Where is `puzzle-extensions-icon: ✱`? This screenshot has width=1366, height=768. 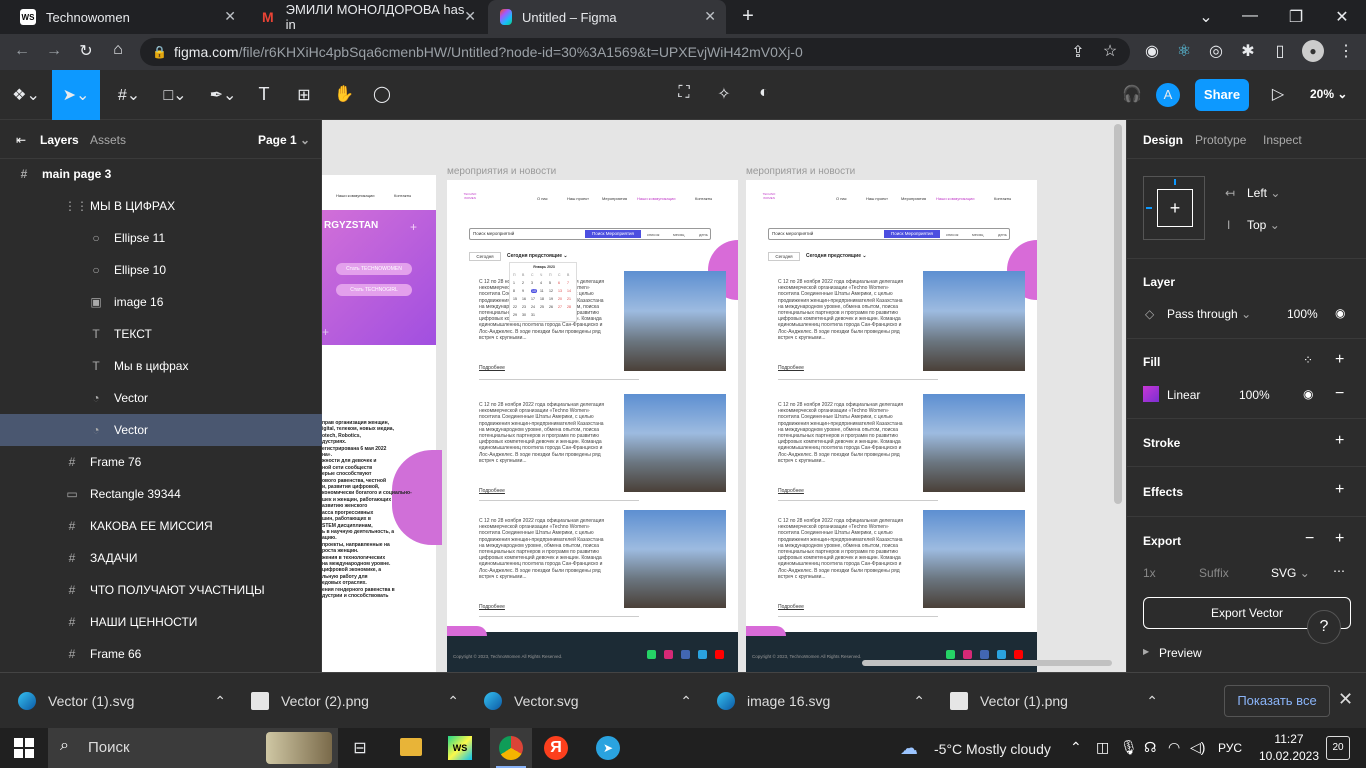
puzzle-extensions-icon: ✱ is located at coordinates (1248, 51).